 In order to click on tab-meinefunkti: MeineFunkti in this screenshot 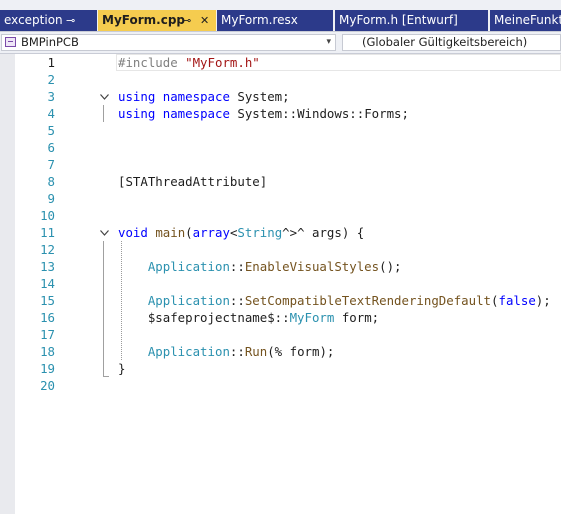, I will do `click(525, 20)`.